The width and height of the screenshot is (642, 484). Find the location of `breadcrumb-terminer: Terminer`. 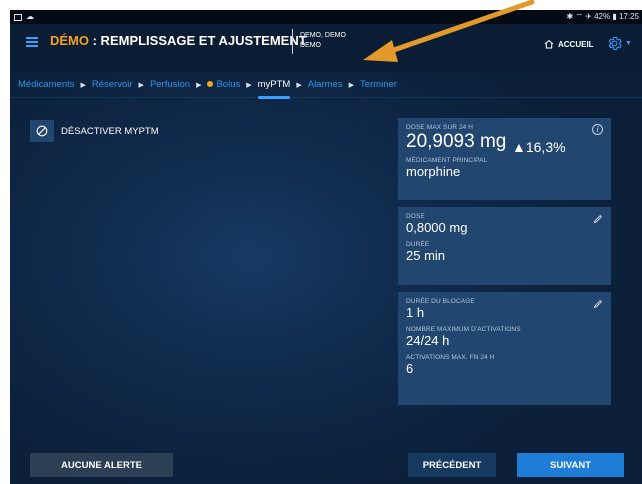

breadcrumb-terminer: Terminer is located at coordinates (378, 84).